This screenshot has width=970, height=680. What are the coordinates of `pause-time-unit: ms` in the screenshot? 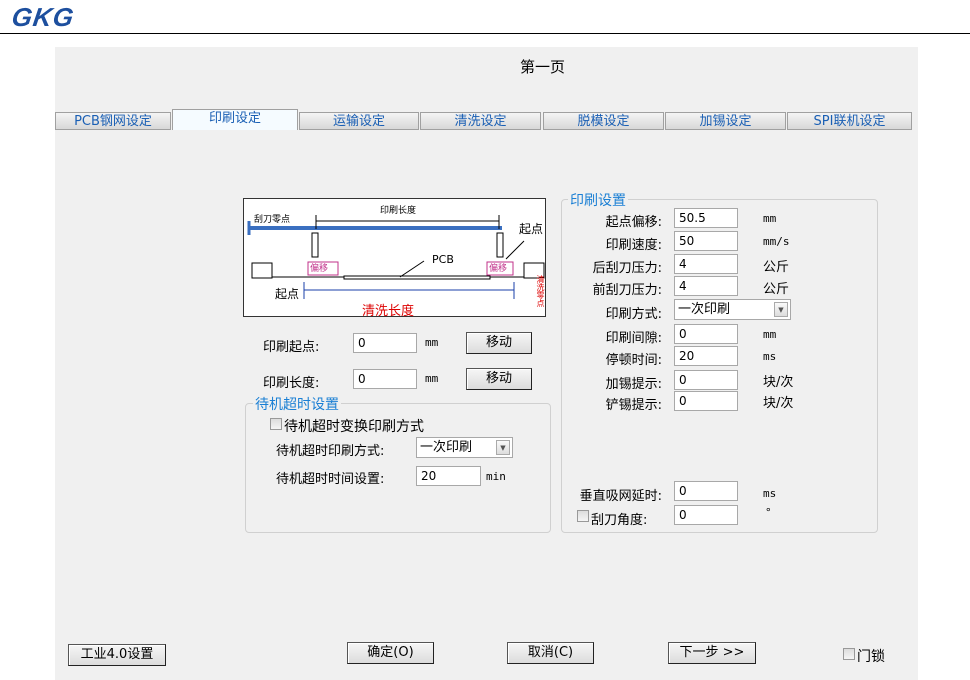 It's located at (770, 356).